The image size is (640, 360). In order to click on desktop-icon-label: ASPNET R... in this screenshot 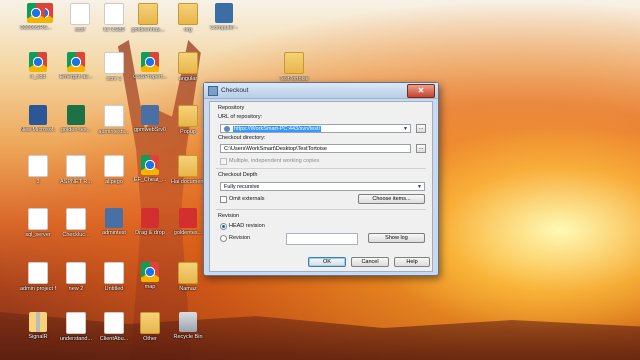, I will do `click(76, 182)`.